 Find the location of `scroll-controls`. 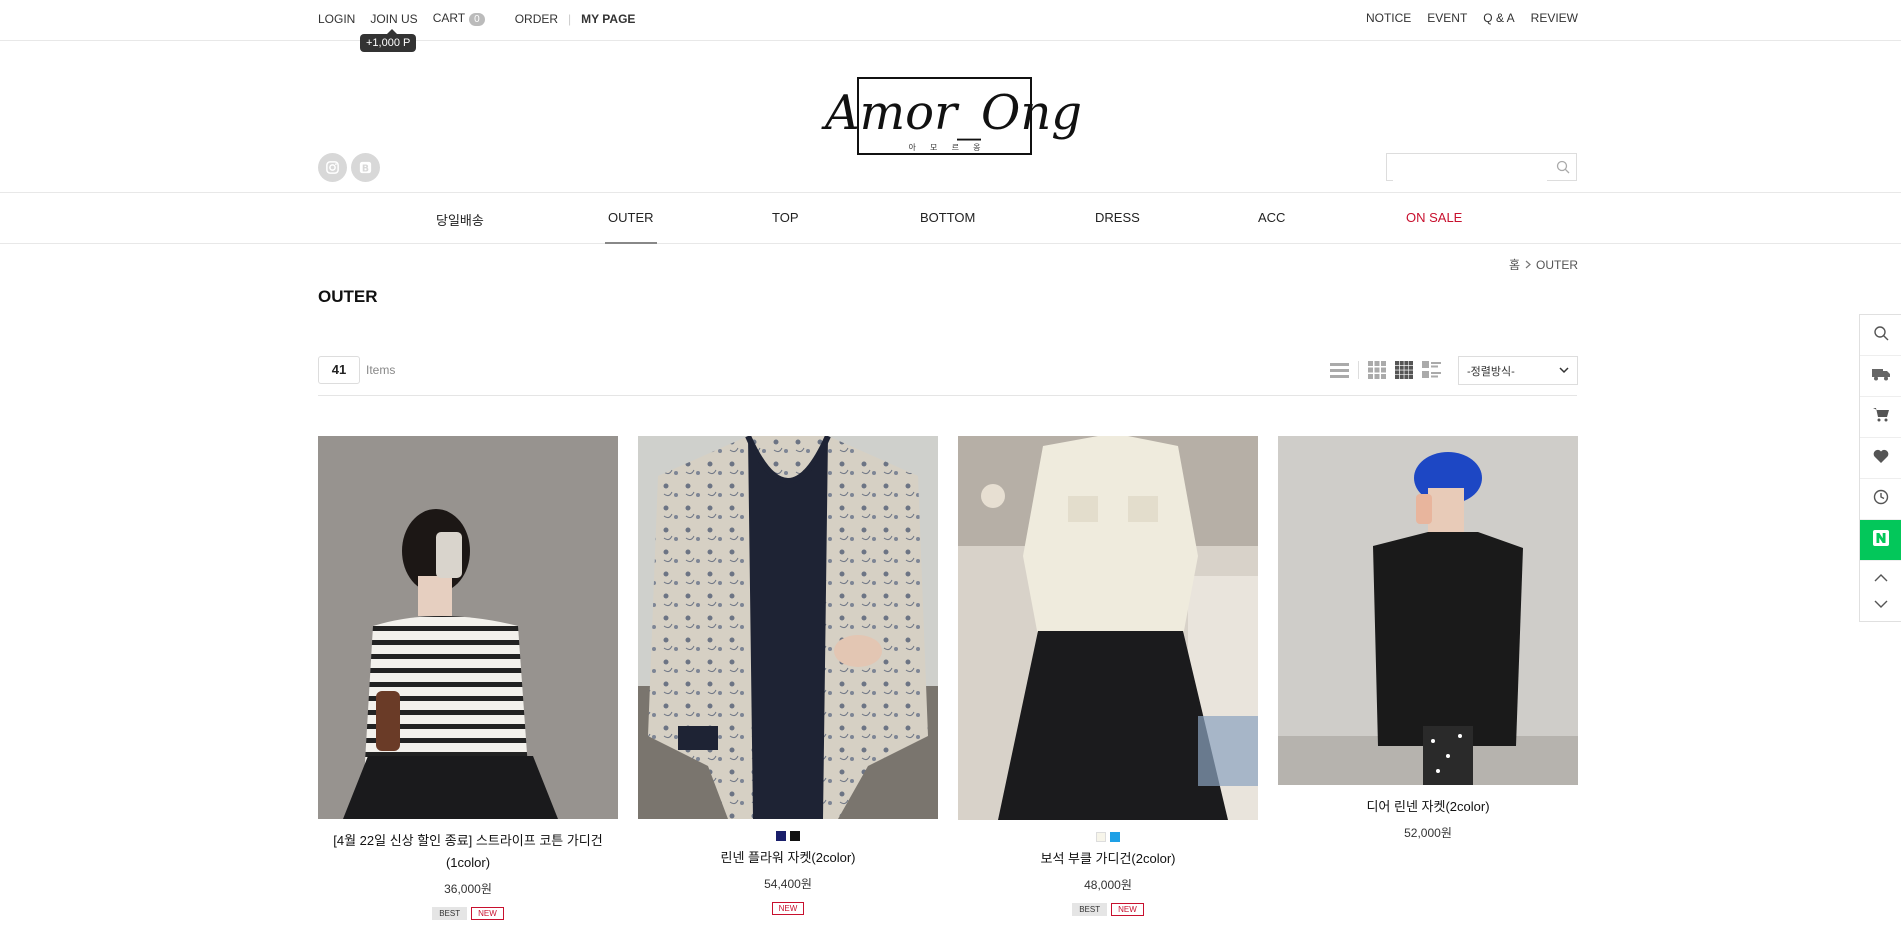

scroll-controls is located at coordinates (1880, 591).